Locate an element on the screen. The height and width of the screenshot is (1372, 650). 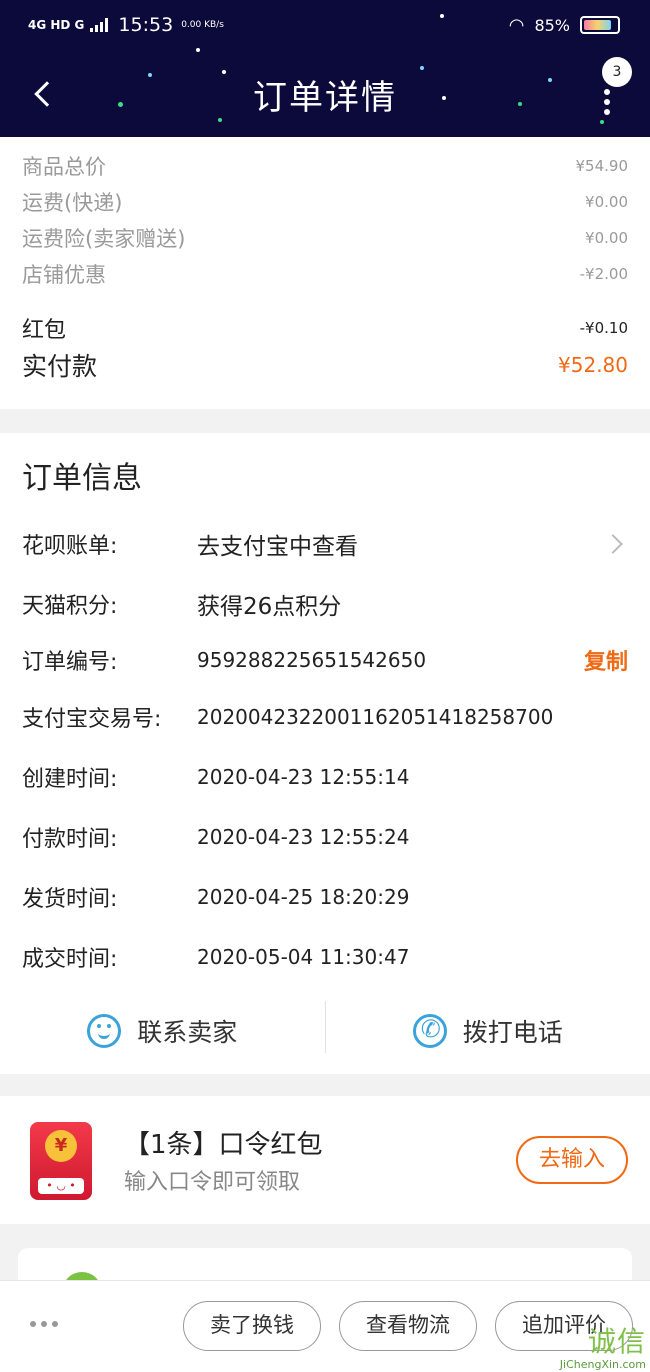
packet-title: 【1条】口令红包 is located at coordinates (223, 1145).